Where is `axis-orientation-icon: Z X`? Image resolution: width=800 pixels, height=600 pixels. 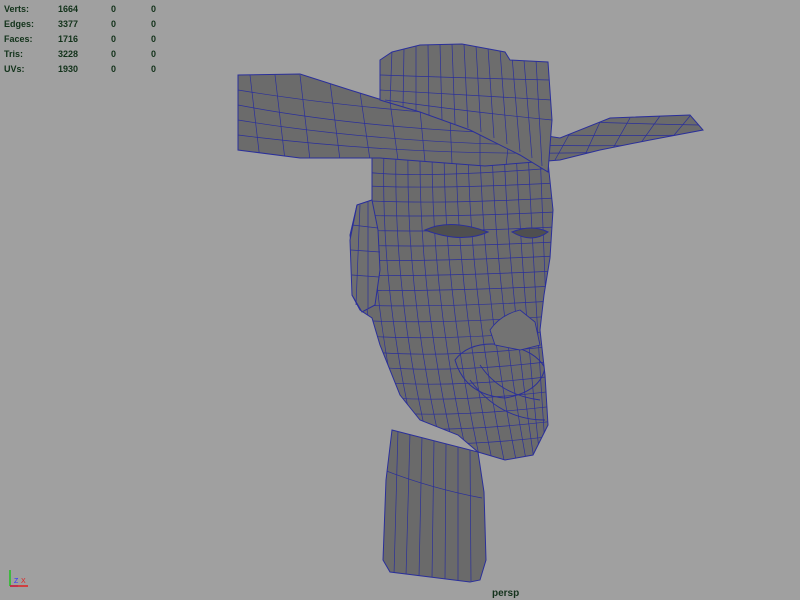 axis-orientation-icon: Z X is located at coordinates (18, 578).